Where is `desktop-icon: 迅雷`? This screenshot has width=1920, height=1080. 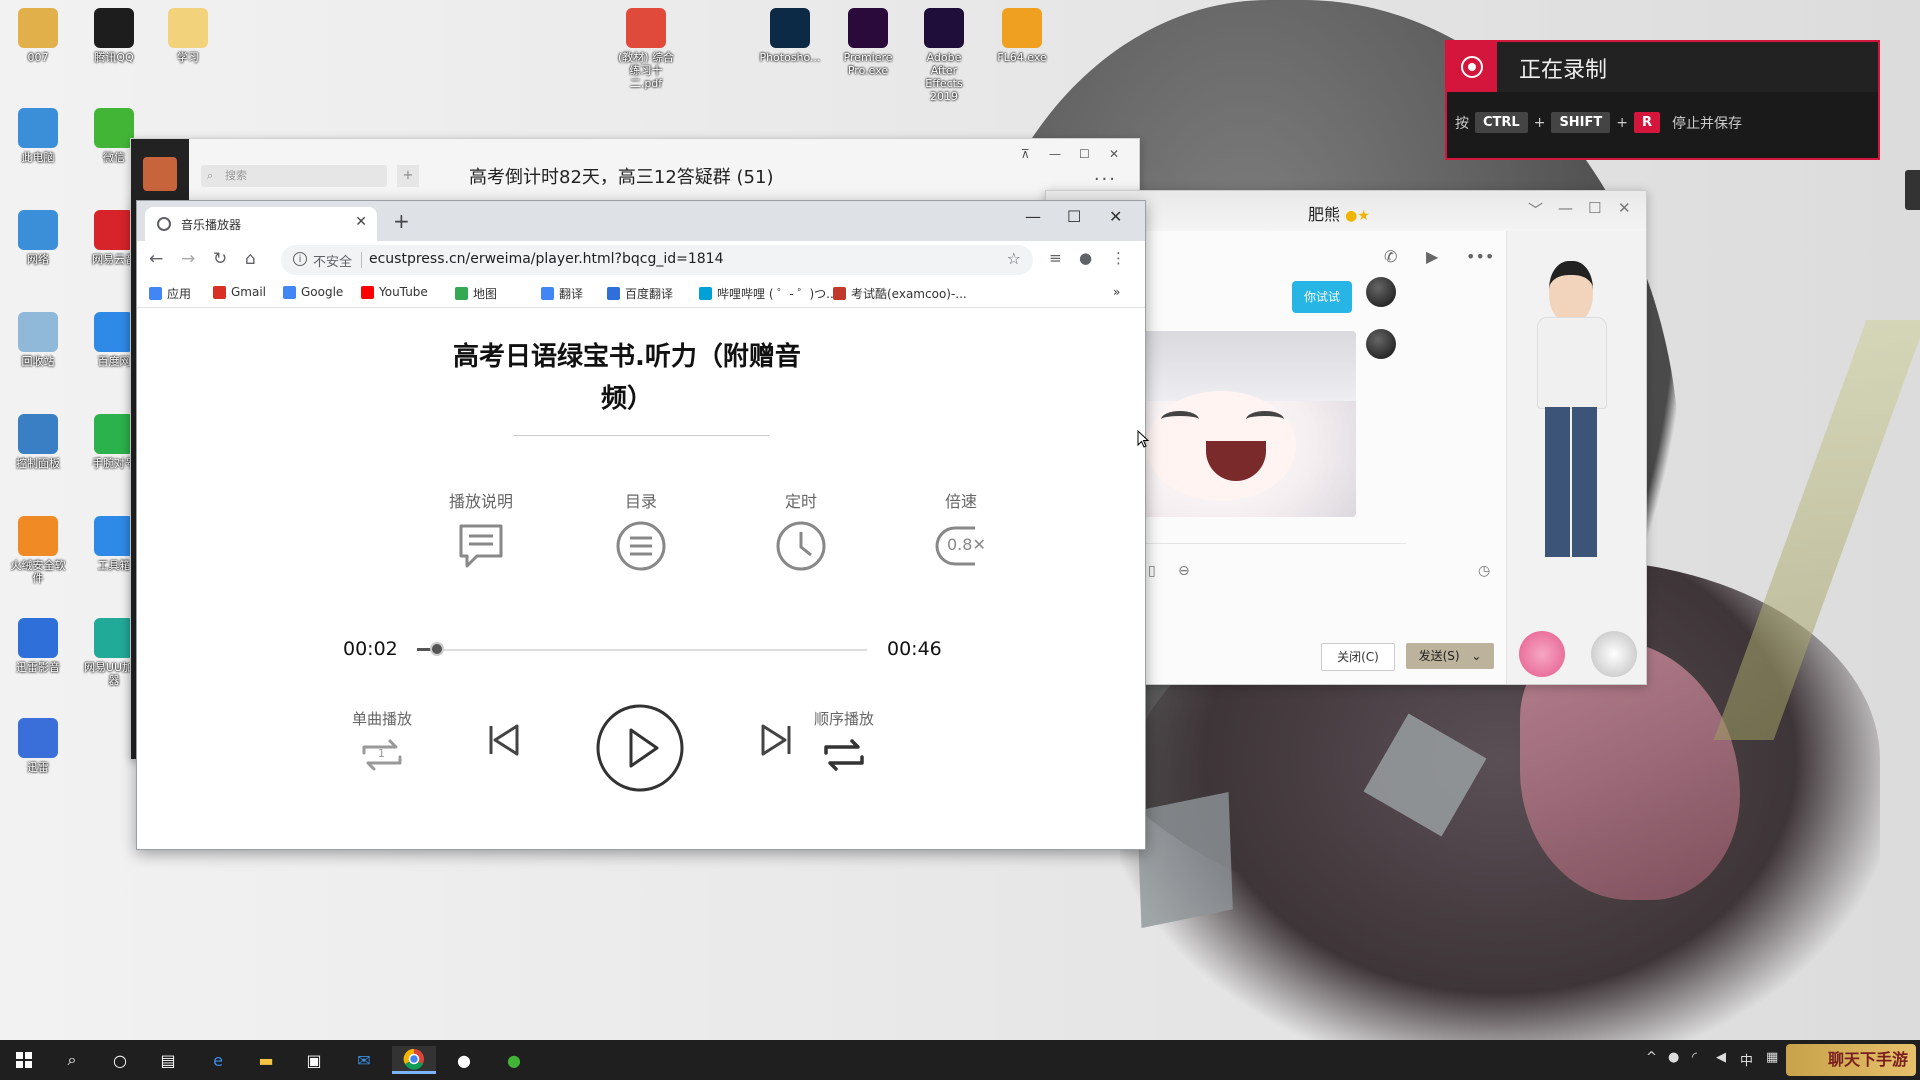 desktop-icon: 迅雷 is located at coordinates (38, 746).